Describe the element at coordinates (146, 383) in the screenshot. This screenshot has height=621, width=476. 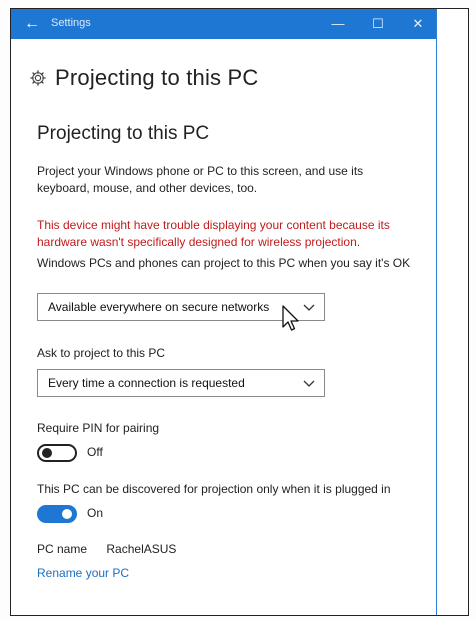
I see `ask-selected: Every time a connection is requested` at that location.